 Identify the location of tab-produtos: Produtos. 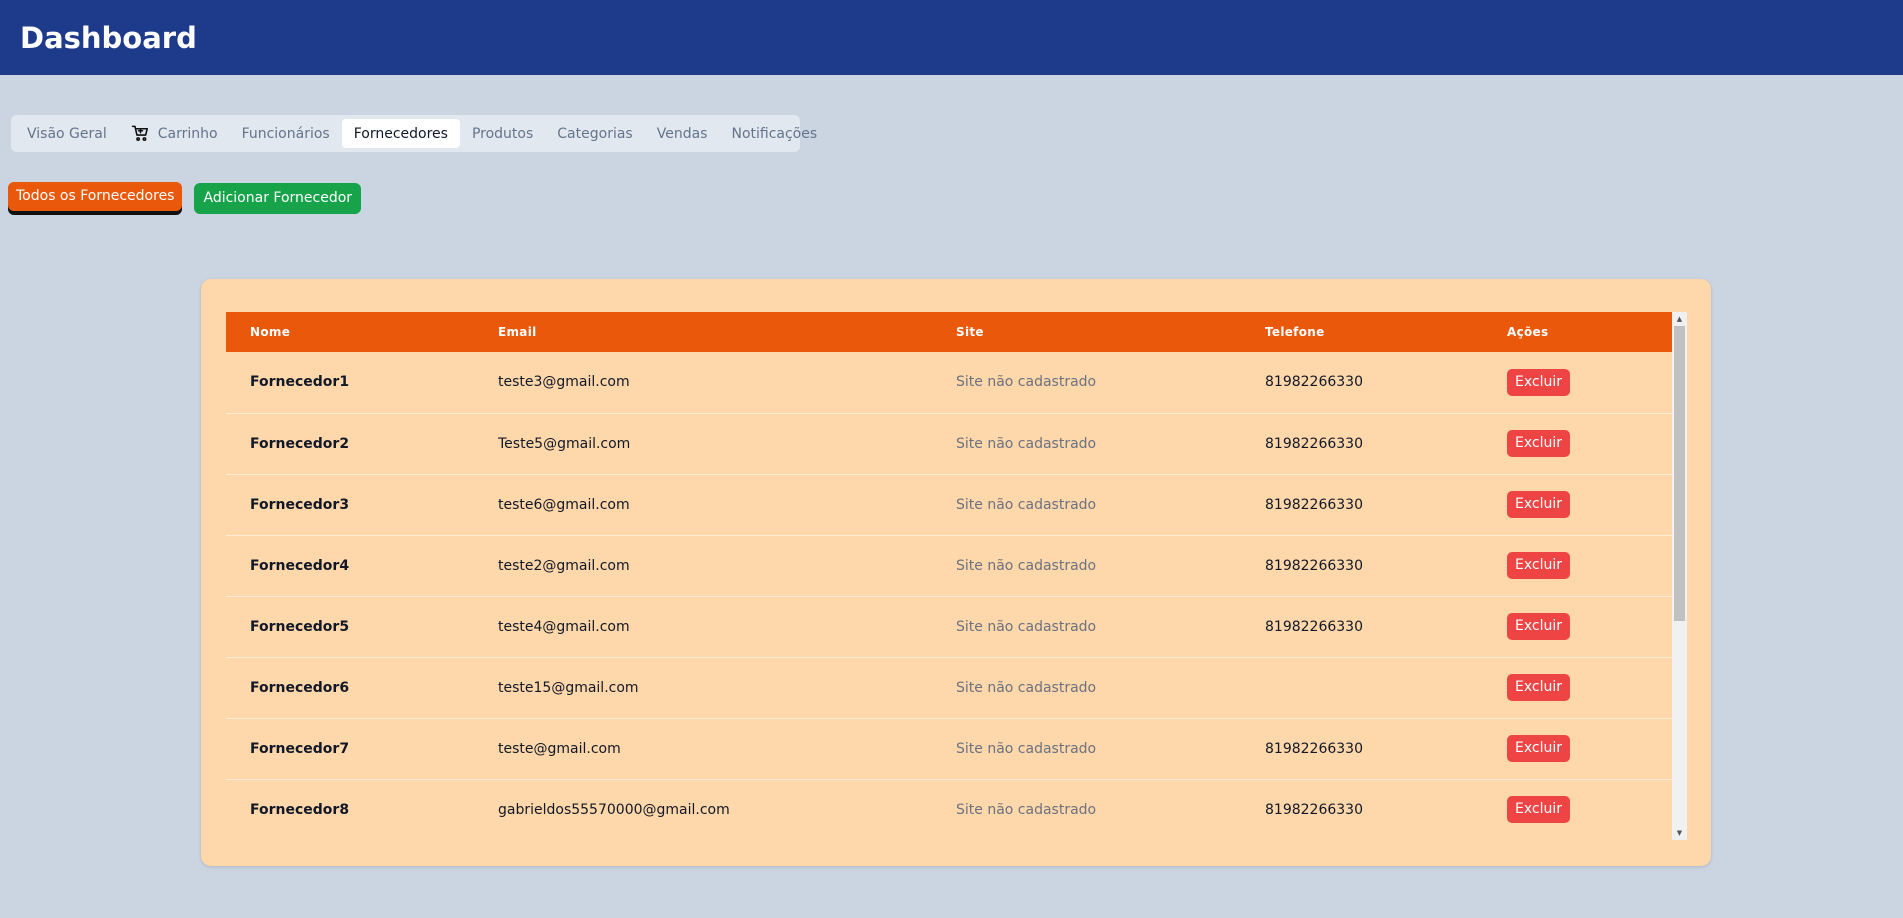
(502, 133).